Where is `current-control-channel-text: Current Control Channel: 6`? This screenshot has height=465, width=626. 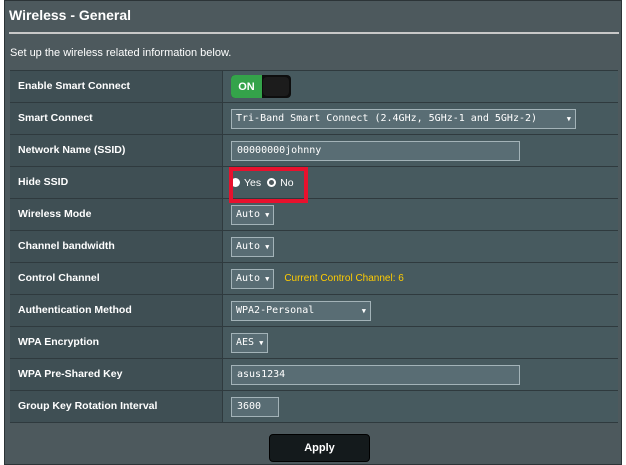
current-control-channel-text: Current Control Channel: 6 is located at coordinates (344, 278).